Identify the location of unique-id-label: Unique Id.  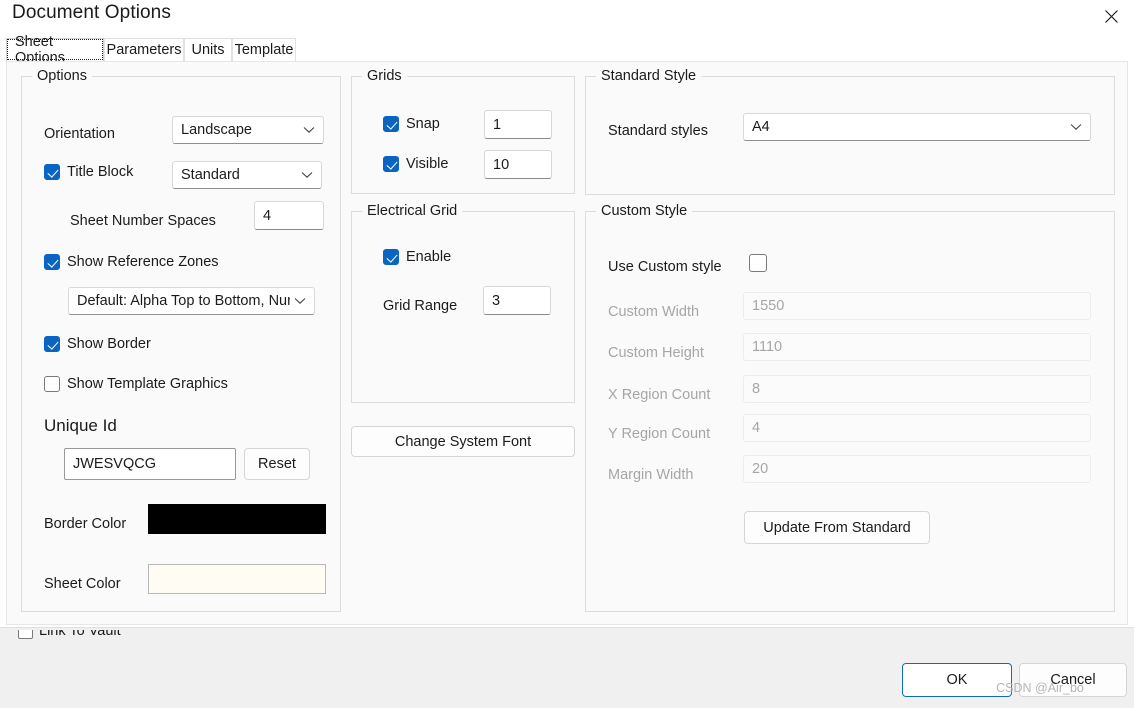
(80, 425).